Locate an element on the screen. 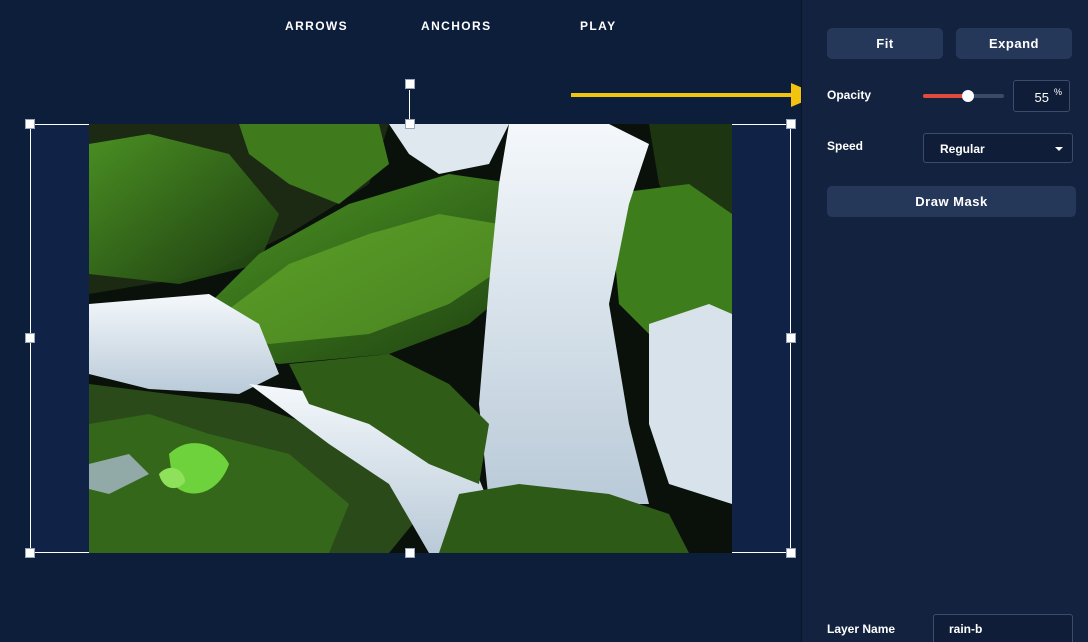 Image resolution: width=1088 pixels, height=642 pixels. resize-handle-right is located at coordinates (791, 338).